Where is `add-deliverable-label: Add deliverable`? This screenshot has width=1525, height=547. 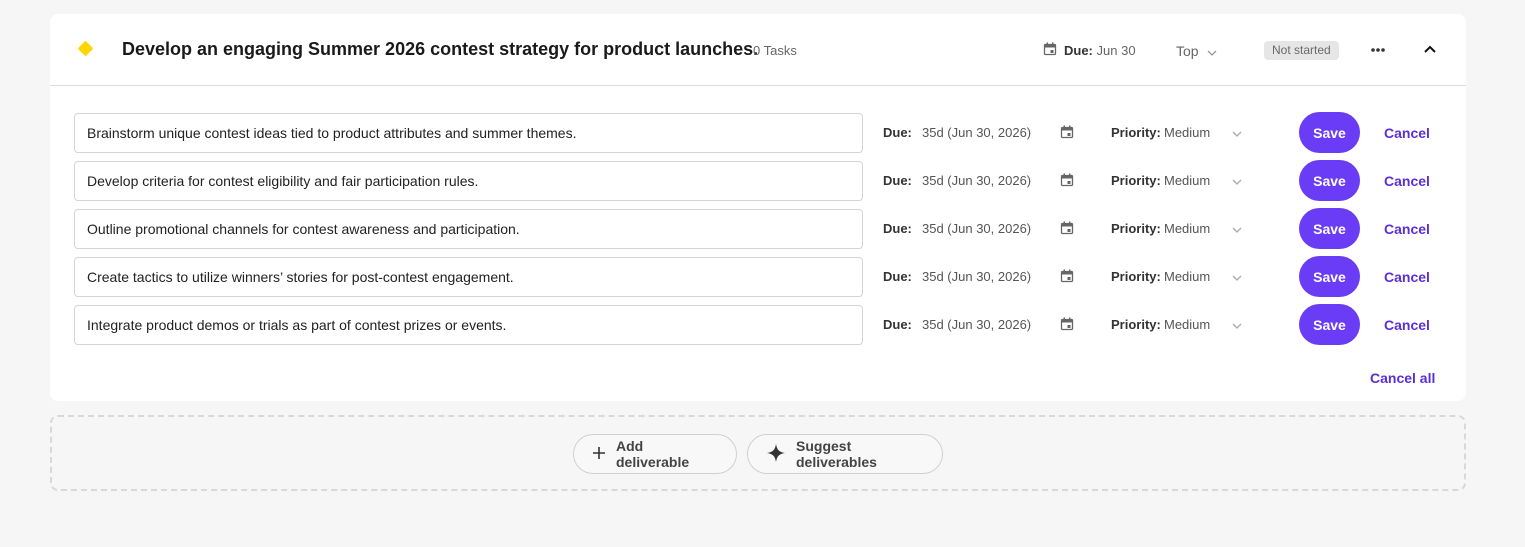 add-deliverable-label: Add deliverable is located at coordinates (653, 454).